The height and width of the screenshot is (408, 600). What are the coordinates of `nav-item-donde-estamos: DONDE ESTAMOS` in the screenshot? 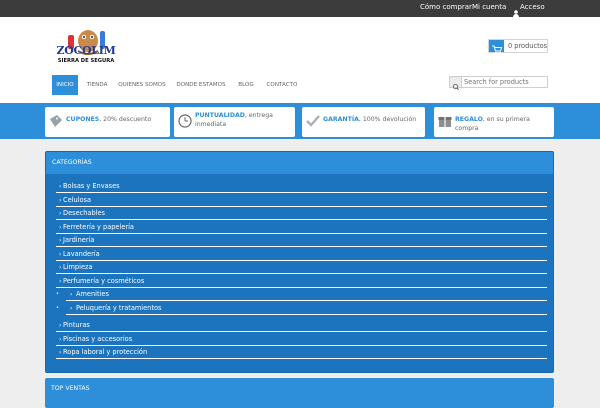 It's located at (201, 85).